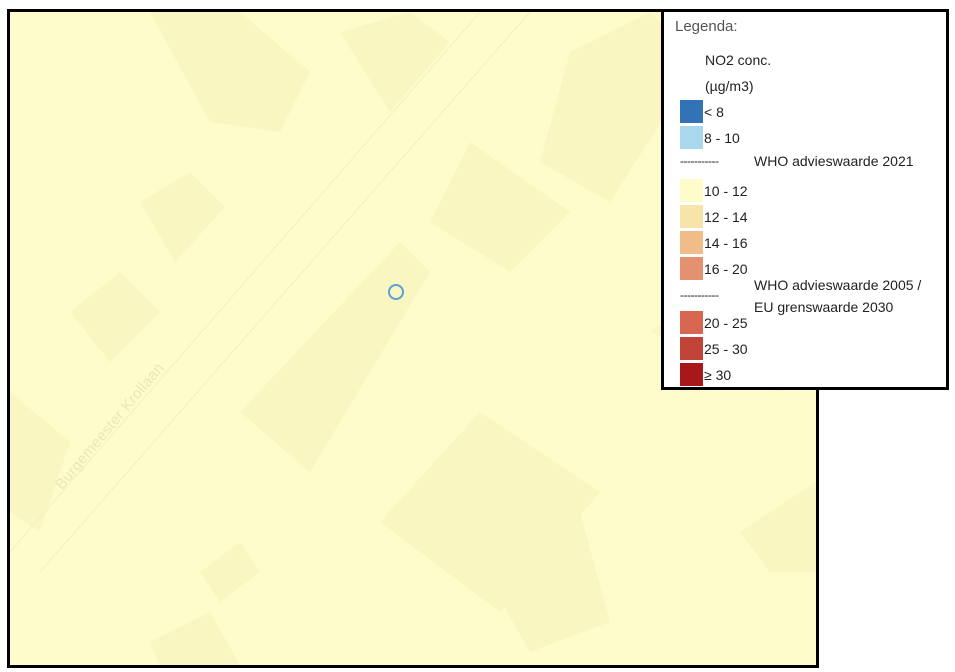 The image size is (955, 672). I want to click on legend-class-label: 12 - 14, so click(726, 216).